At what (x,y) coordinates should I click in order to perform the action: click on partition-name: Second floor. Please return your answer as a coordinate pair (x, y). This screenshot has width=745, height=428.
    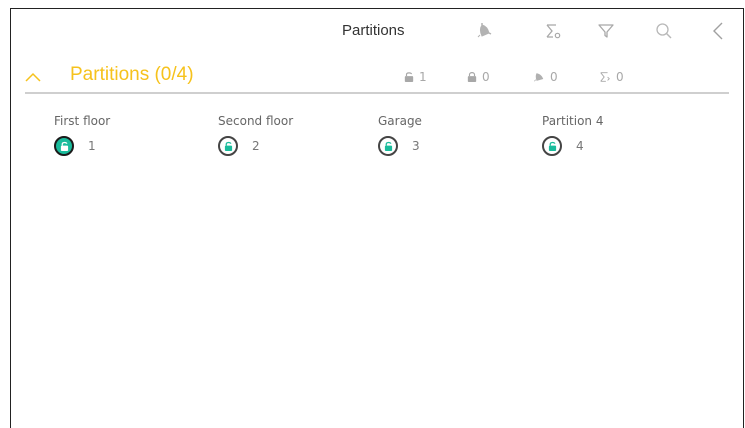
    Looking at the image, I should click on (256, 121).